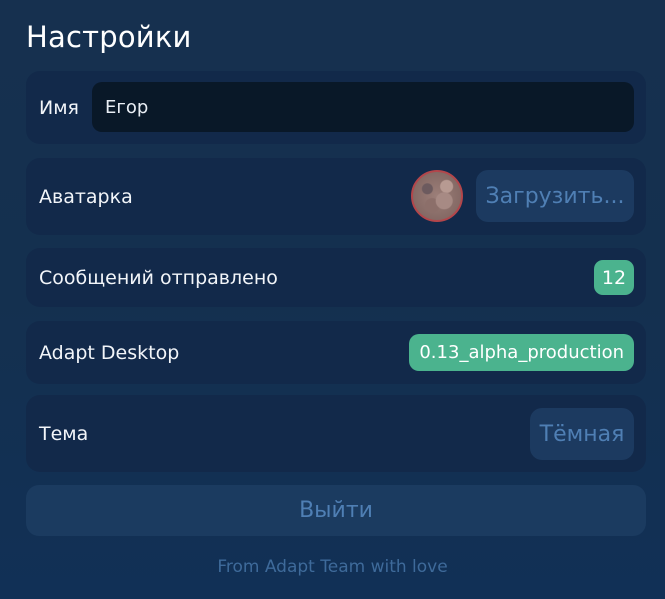 This screenshot has width=665, height=599. What do you see at coordinates (363, 107) in the screenshot?
I see `name-input` at bounding box center [363, 107].